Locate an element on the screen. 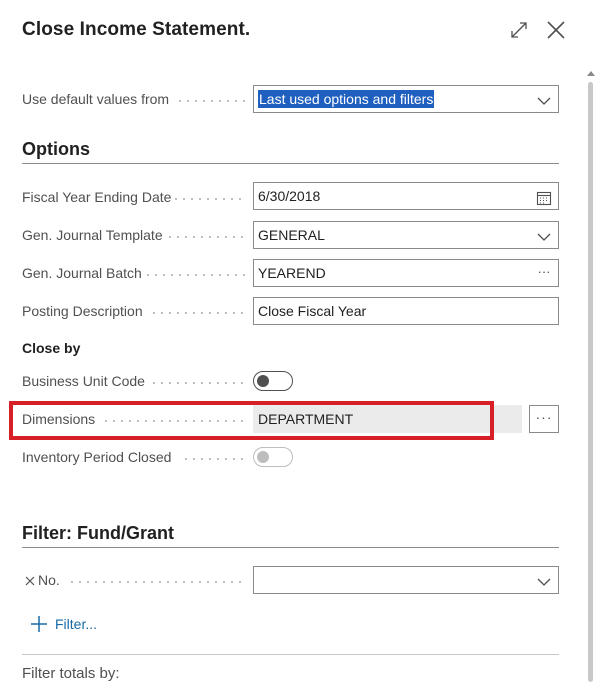 This screenshot has width=598, height=687. dimensions-assist-button: ··· is located at coordinates (544, 419).